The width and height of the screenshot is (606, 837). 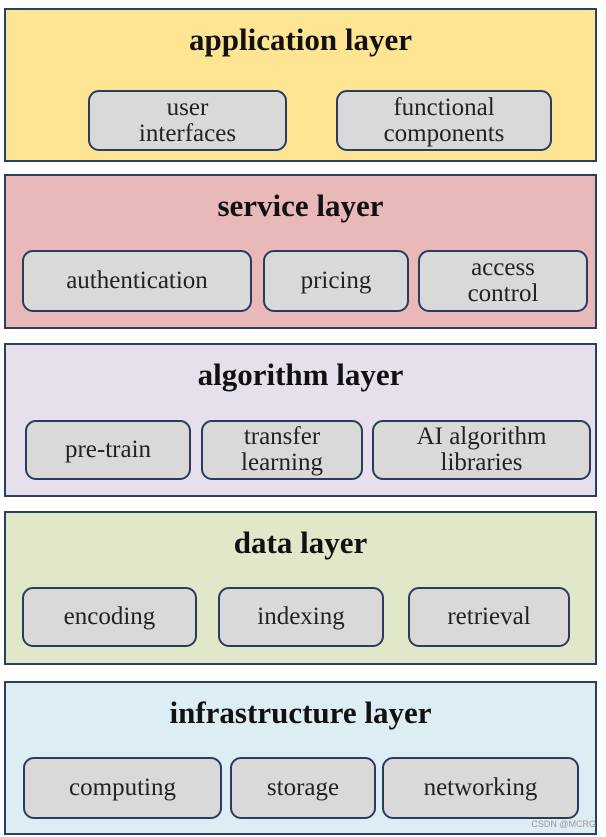 I want to click on component-box: computing, so click(x=122, y=788).